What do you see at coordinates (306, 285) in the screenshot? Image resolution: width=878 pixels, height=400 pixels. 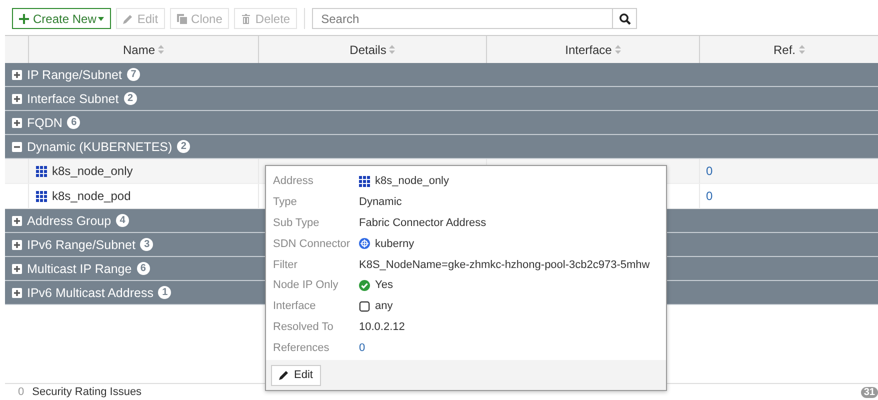 I see `field-label: Node IP Only` at bounding box center [306, 285].